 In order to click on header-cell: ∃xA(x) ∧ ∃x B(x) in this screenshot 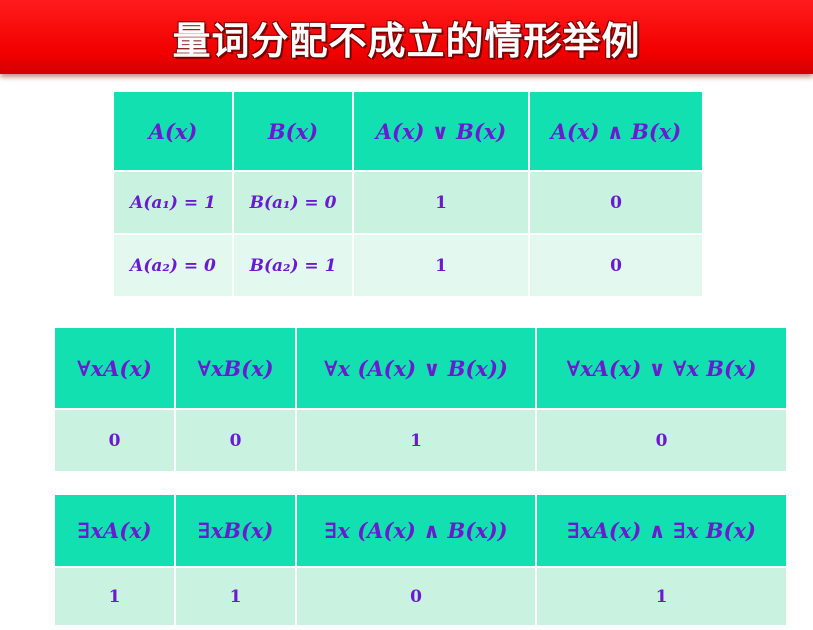, I will do `click(661, 530)`.